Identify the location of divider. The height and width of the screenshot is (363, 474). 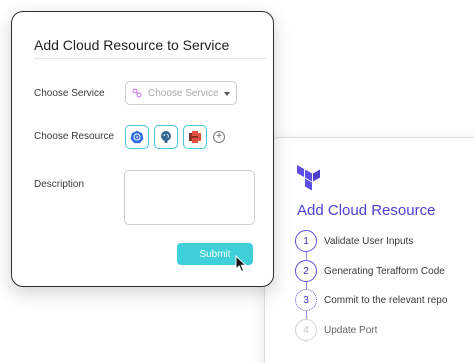
(150, 58).